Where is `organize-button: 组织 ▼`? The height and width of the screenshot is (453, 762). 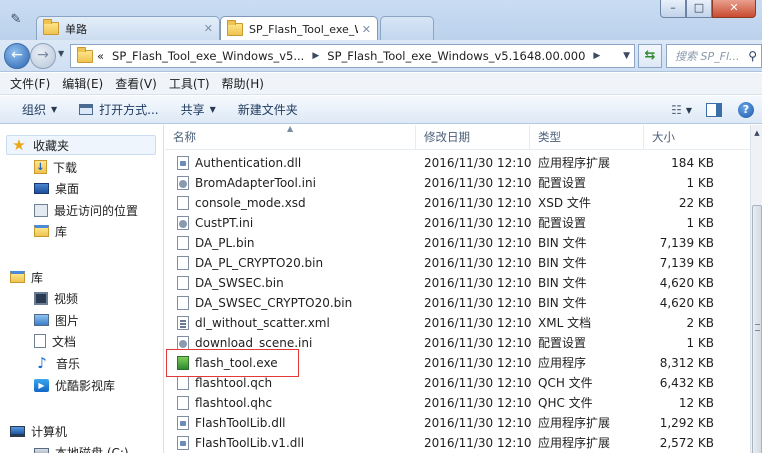
organize-button: 组织 ▼ is located at coordinates (39, 109).